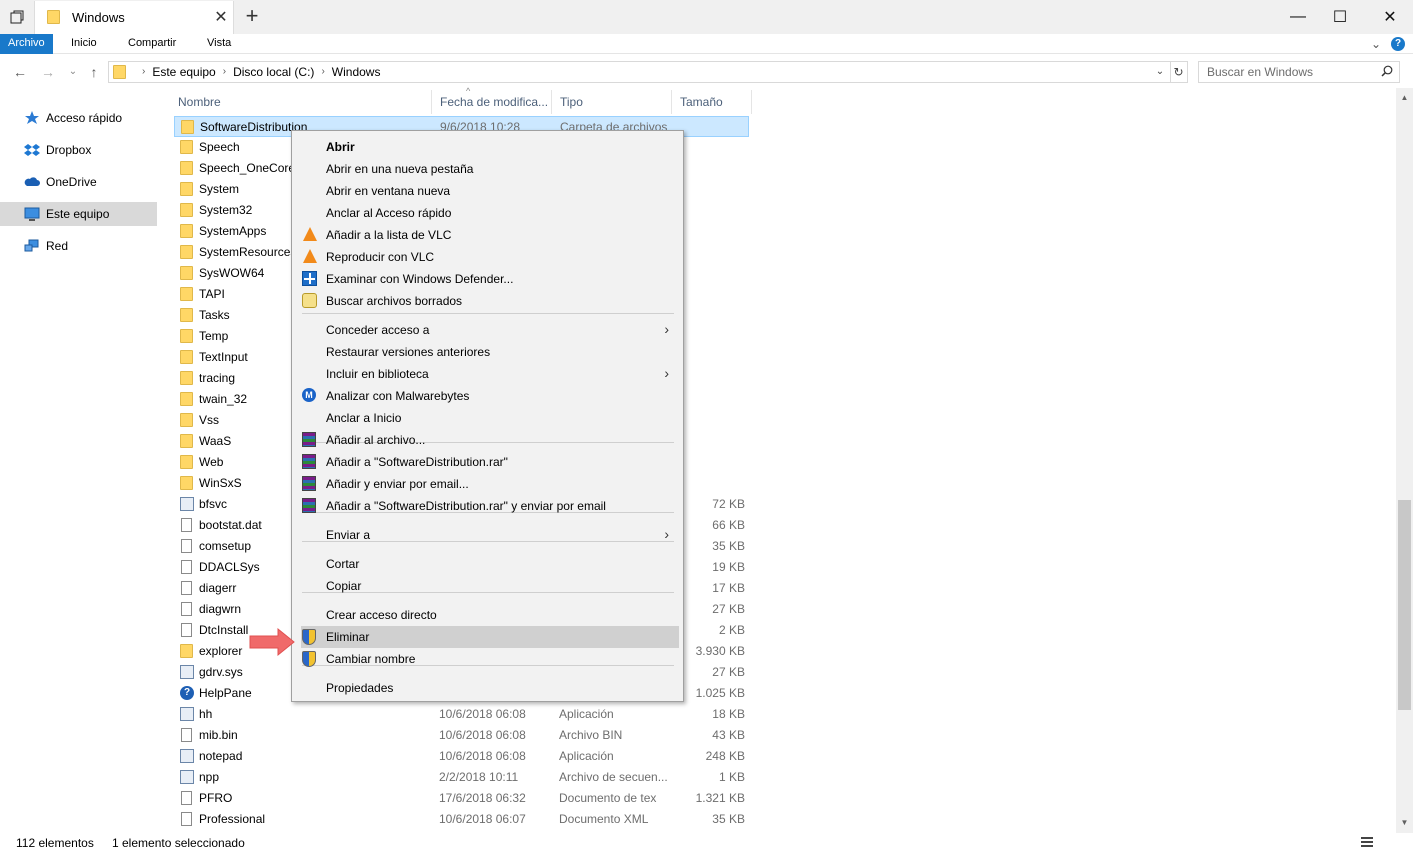  I want to click on menu-item-enviar-a: Enviar a ›, so click(487, 535).